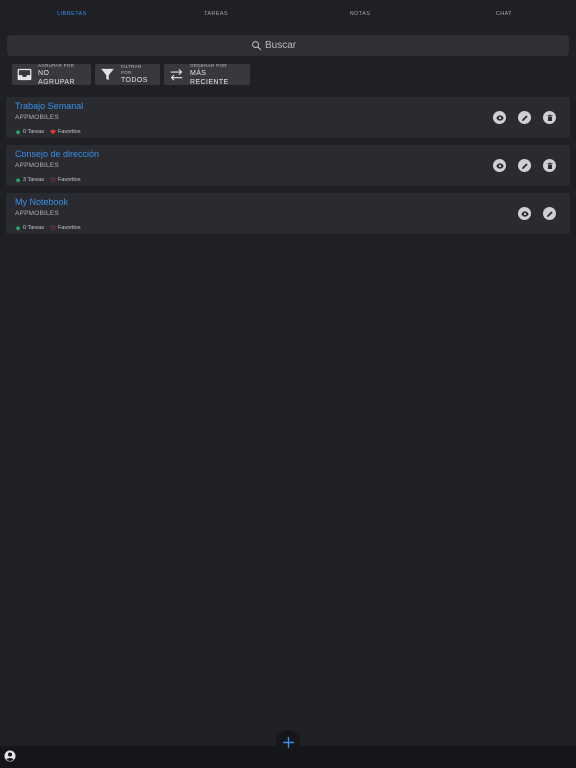 The height and width of the screenshot is (768, 576). I want to click on plus-icon, so click(288, 742).